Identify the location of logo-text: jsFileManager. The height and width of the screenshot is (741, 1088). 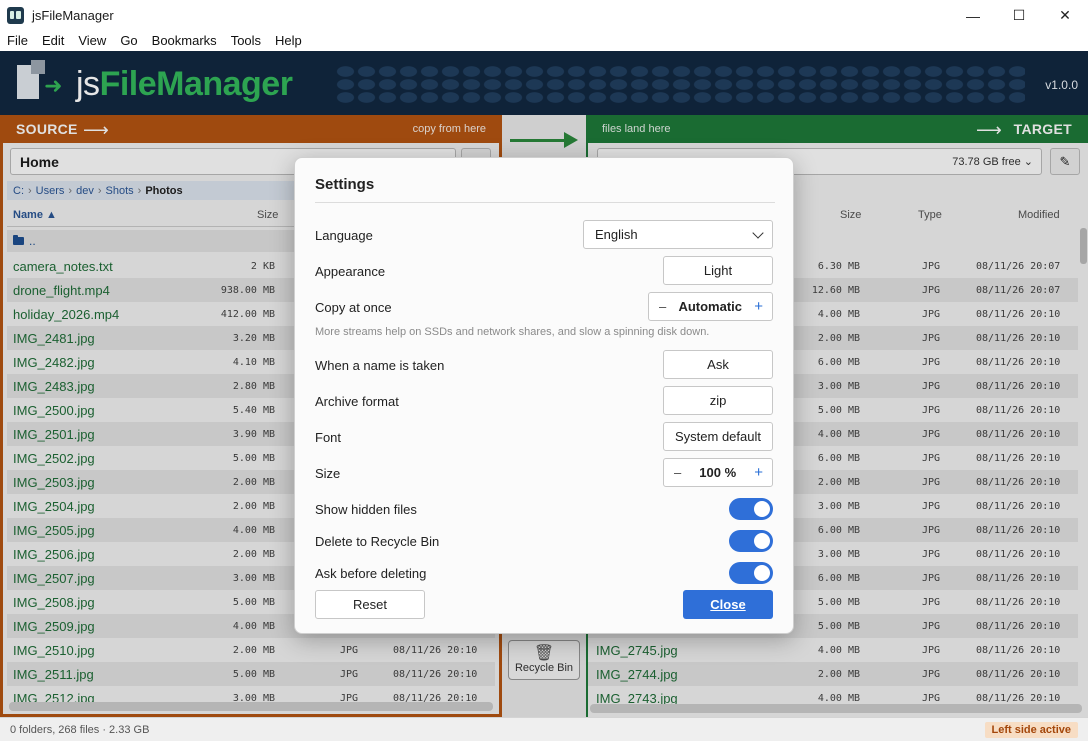
(184, 84).